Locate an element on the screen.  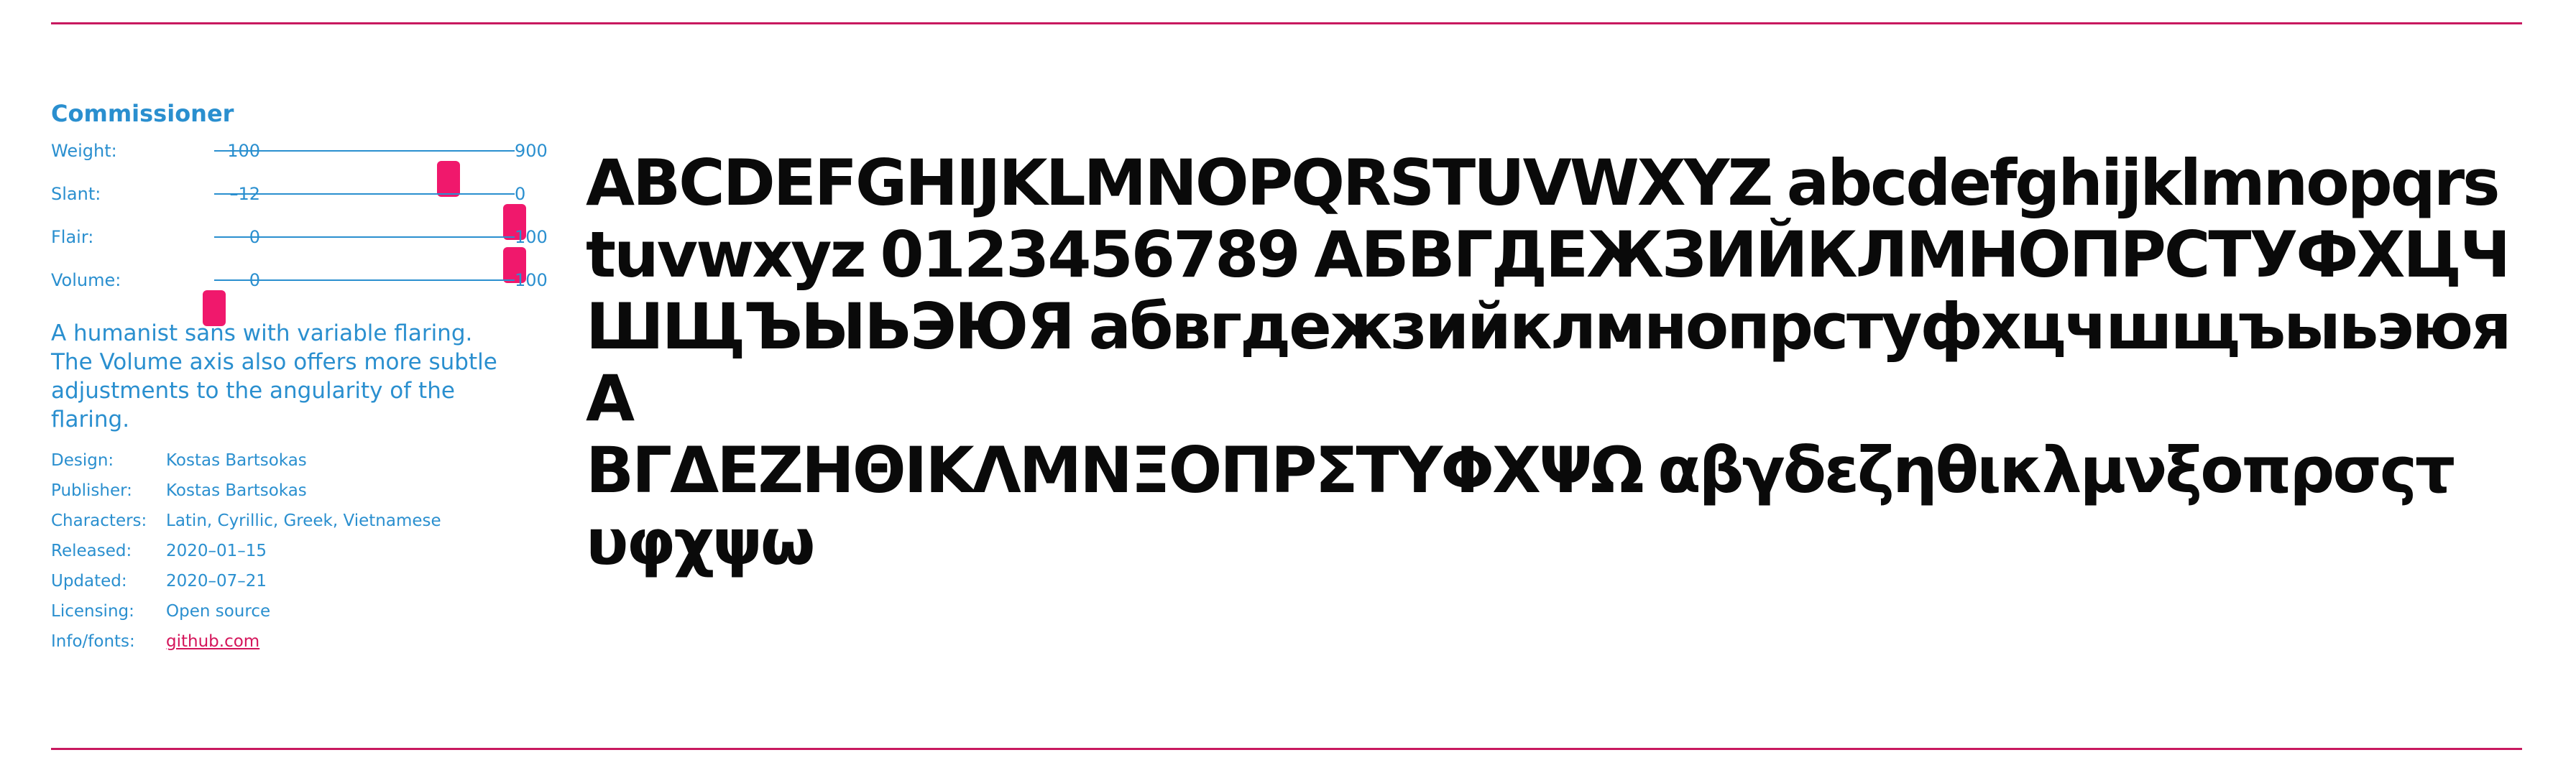
meta-key: Design: is located at coordinates (82, 460).